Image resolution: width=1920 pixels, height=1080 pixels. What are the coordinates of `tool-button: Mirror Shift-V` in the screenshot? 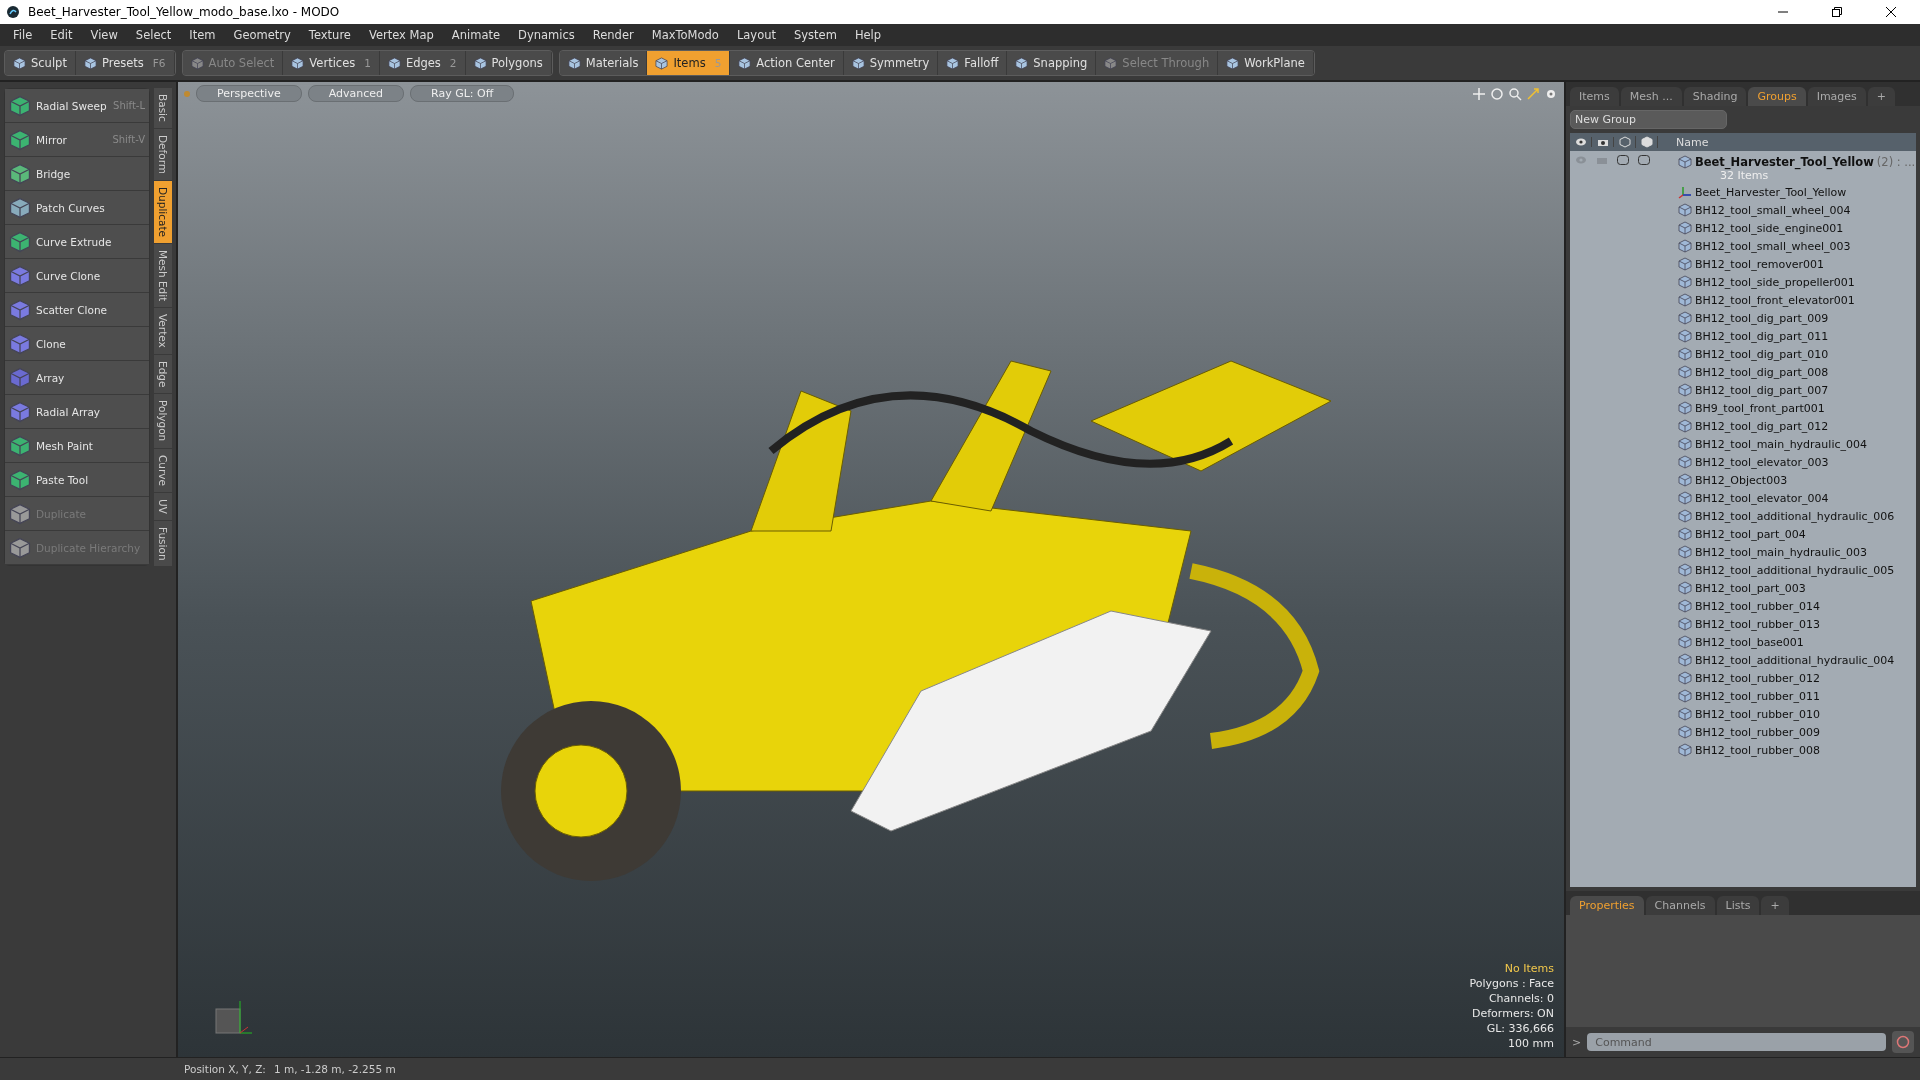 It's located at (77, 140).